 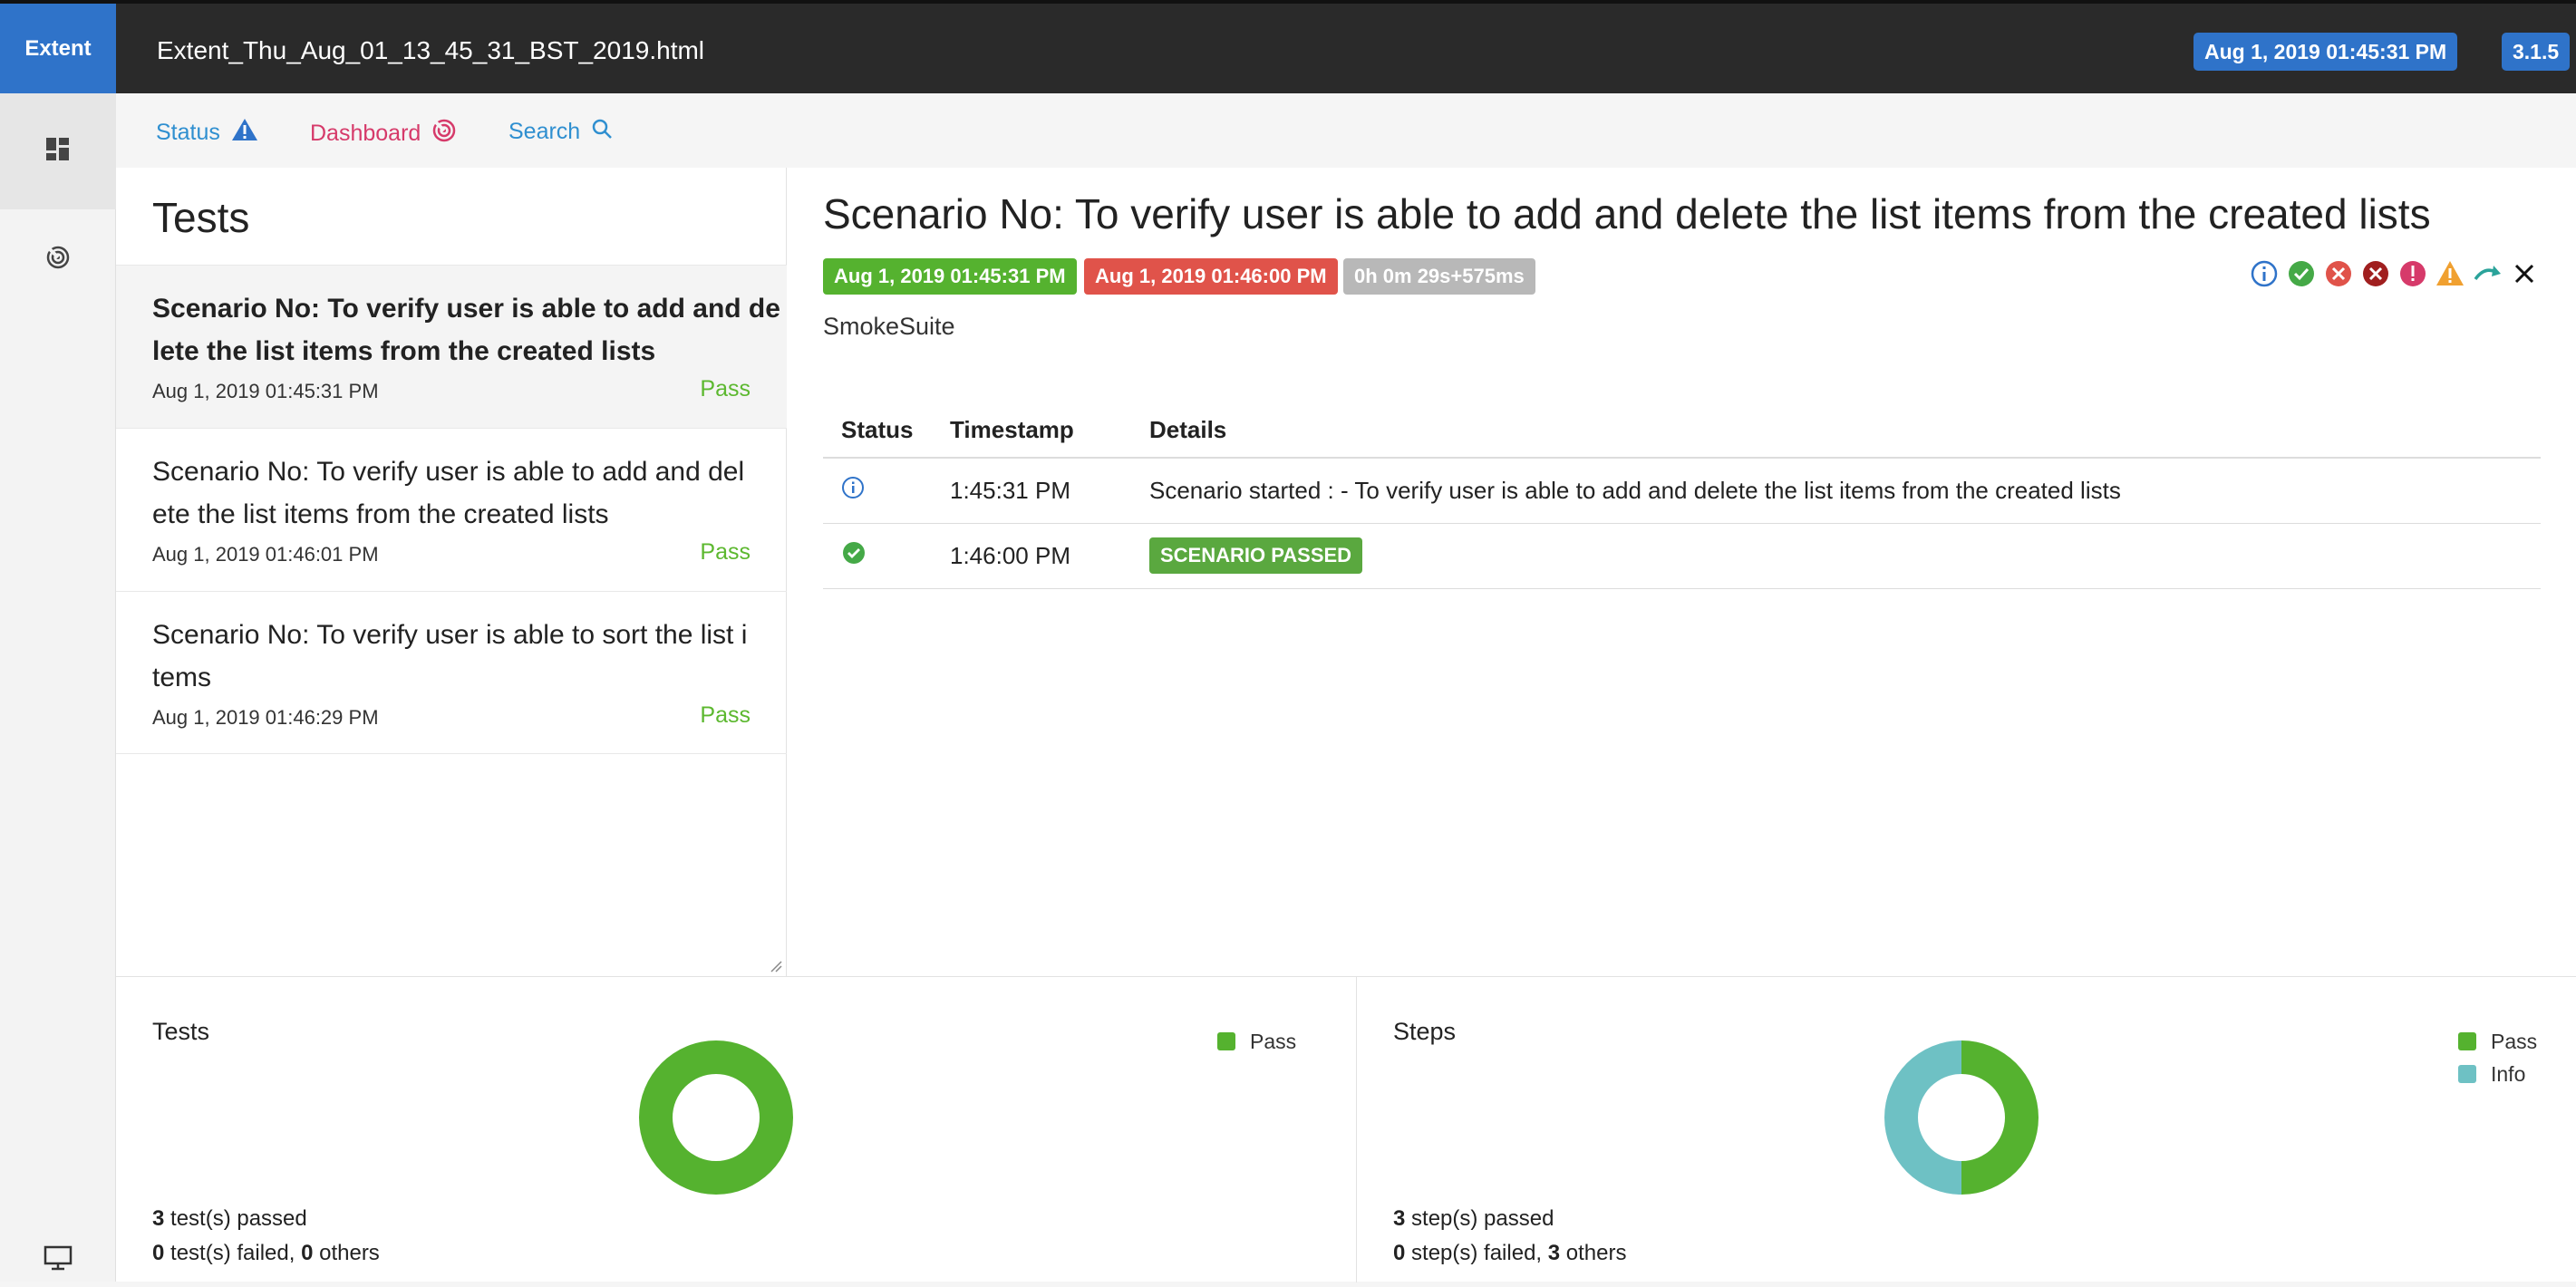 What do you see at coordinates (58, 687) in the screenshot?
I see `left-nav` at bounding box center [58, 687].